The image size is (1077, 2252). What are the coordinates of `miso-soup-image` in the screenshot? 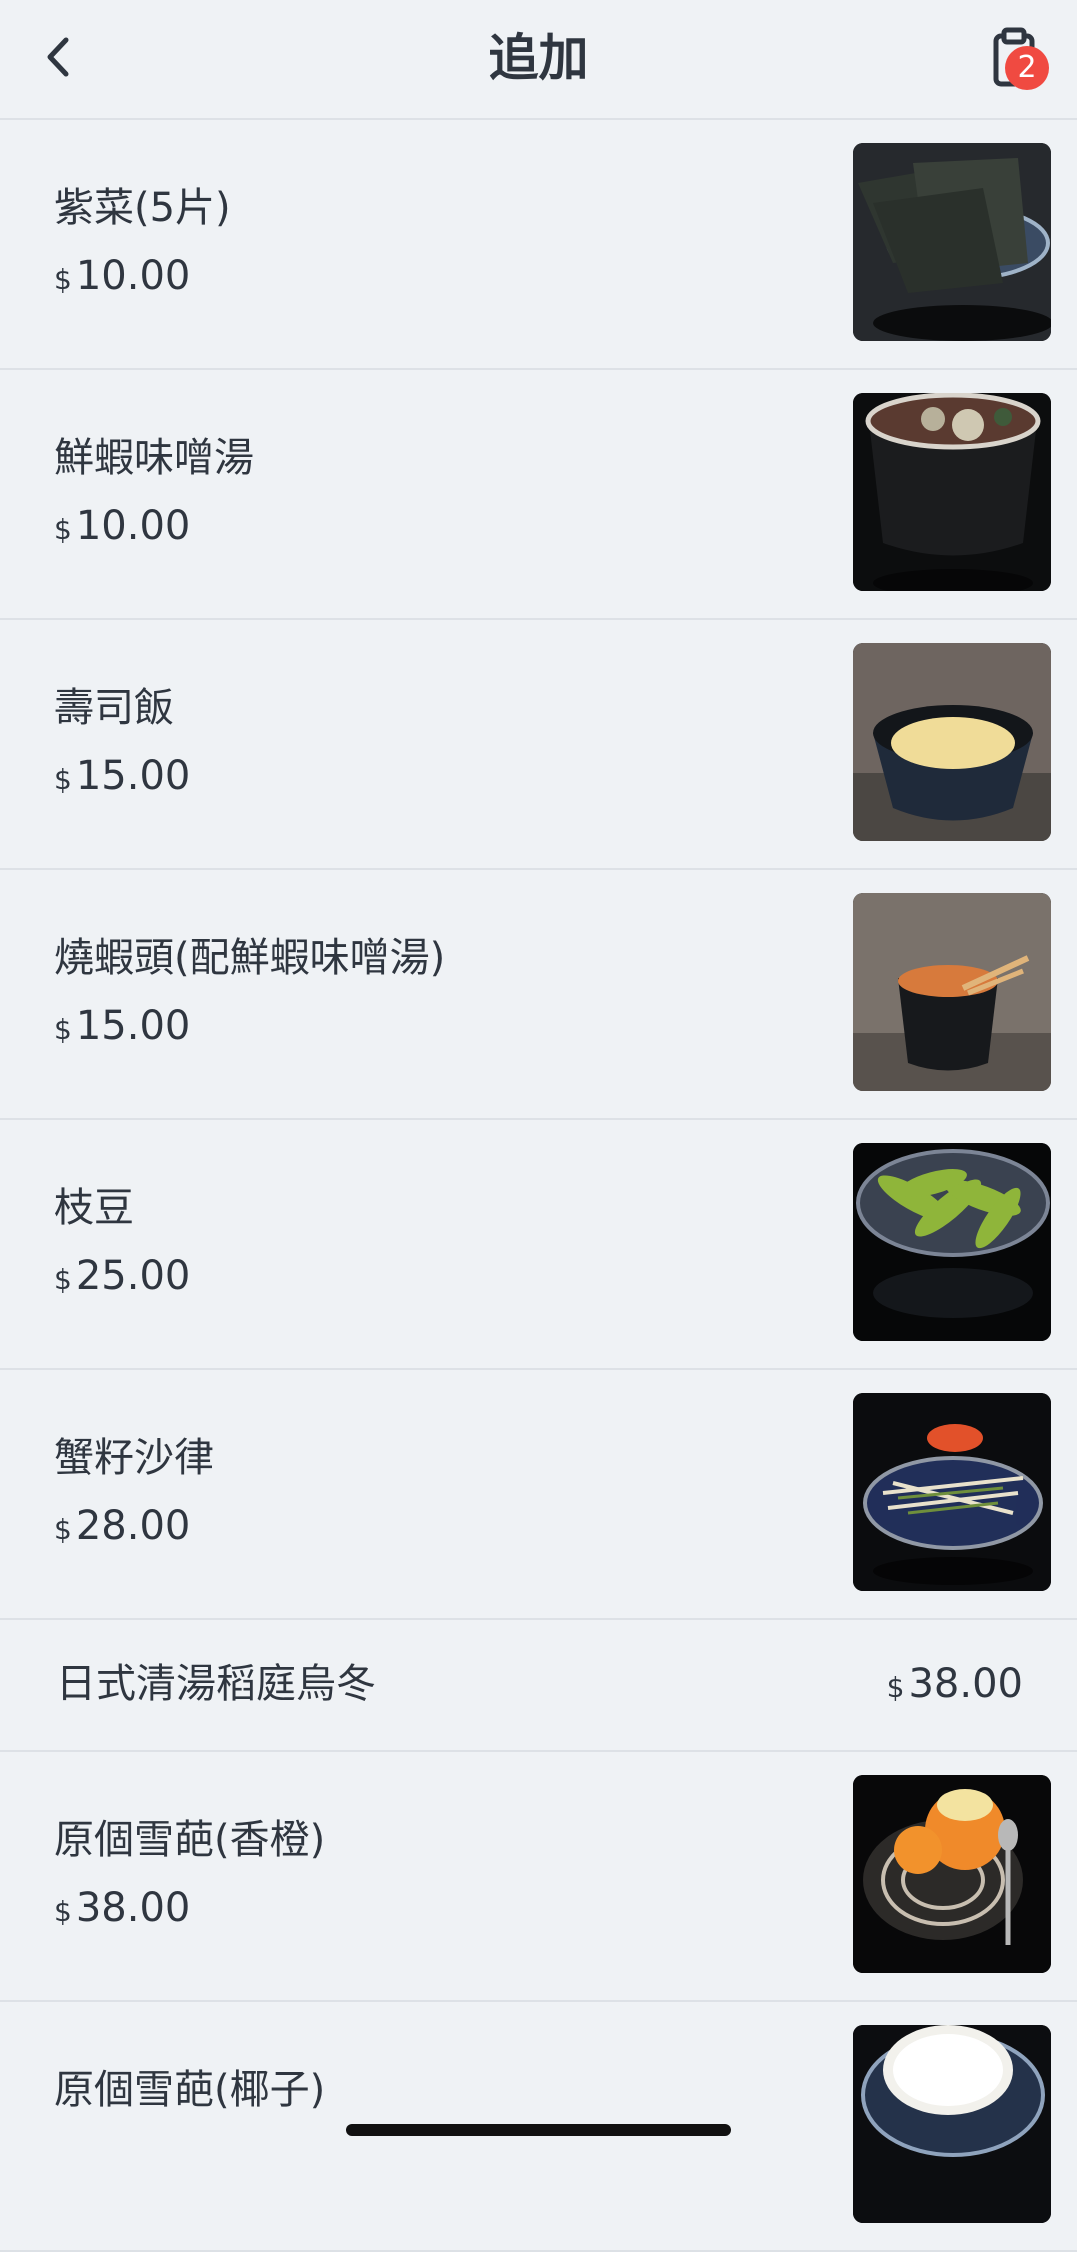 It's located at (952, 492).